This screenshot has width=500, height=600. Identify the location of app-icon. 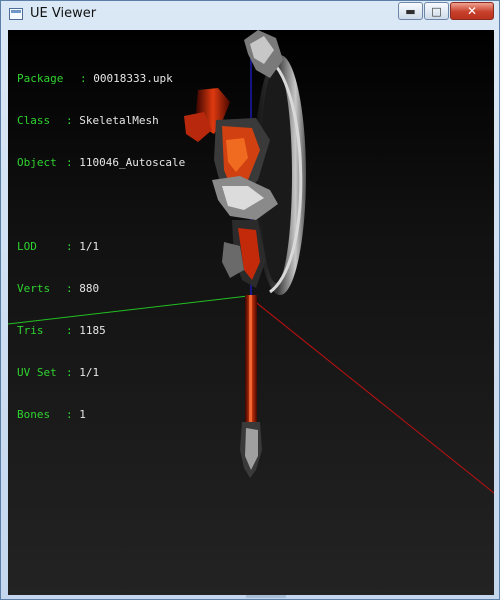
(16, 14).